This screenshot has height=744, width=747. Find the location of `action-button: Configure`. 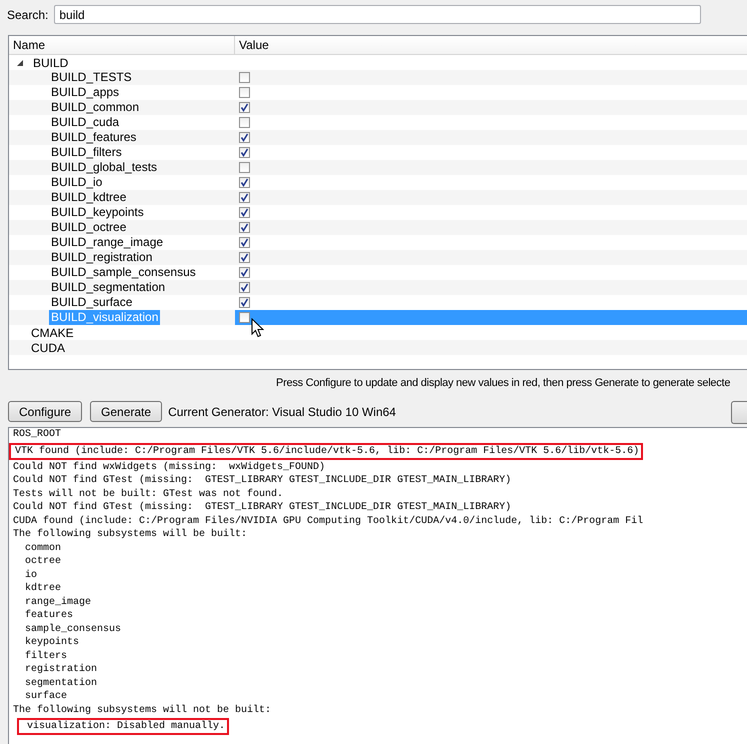

action-button: Configure is located at coordinates (45, 411).